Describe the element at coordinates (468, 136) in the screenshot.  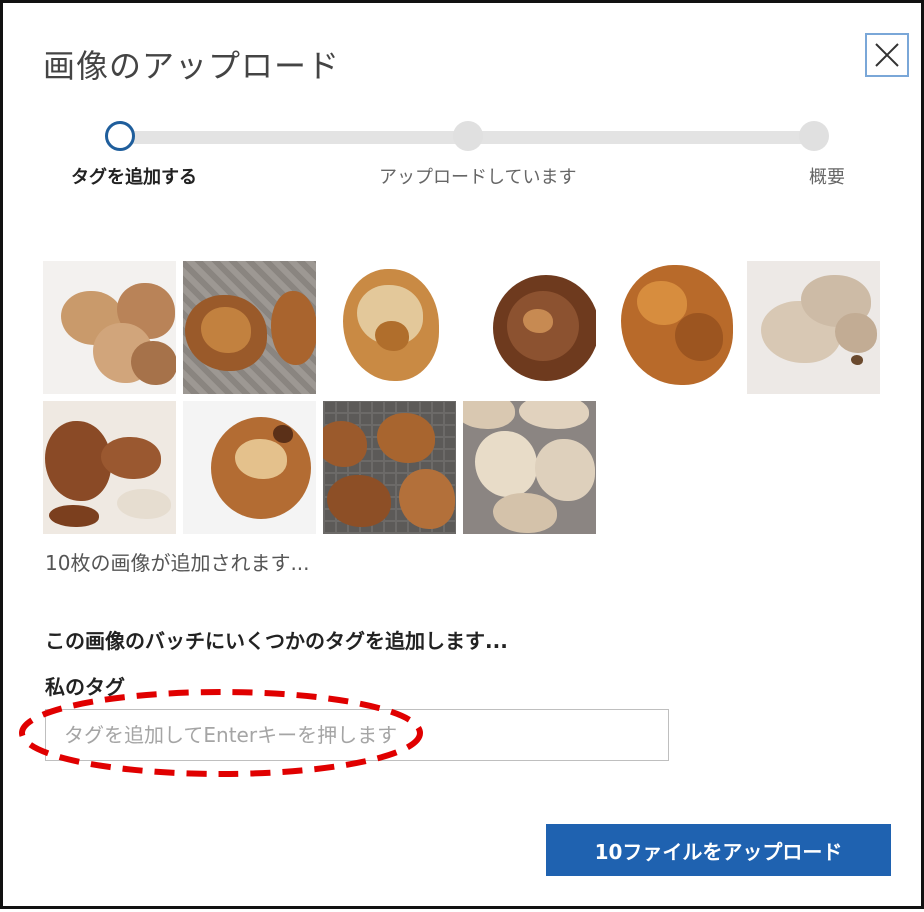
I see `step-2-dot` at that location.